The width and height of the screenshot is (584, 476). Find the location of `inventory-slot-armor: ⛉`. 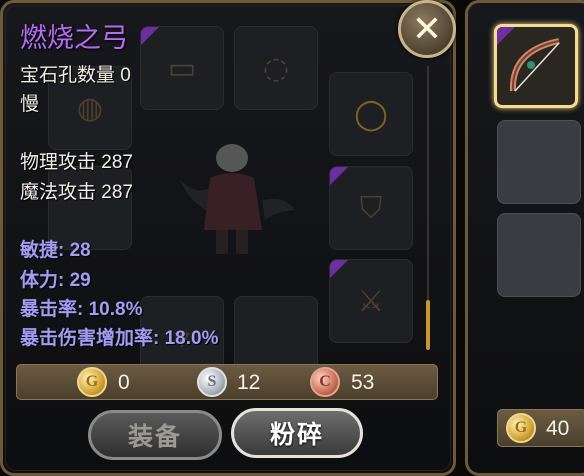

inventory-slot-armor: ⛉ is located at coordinates (371, 208).